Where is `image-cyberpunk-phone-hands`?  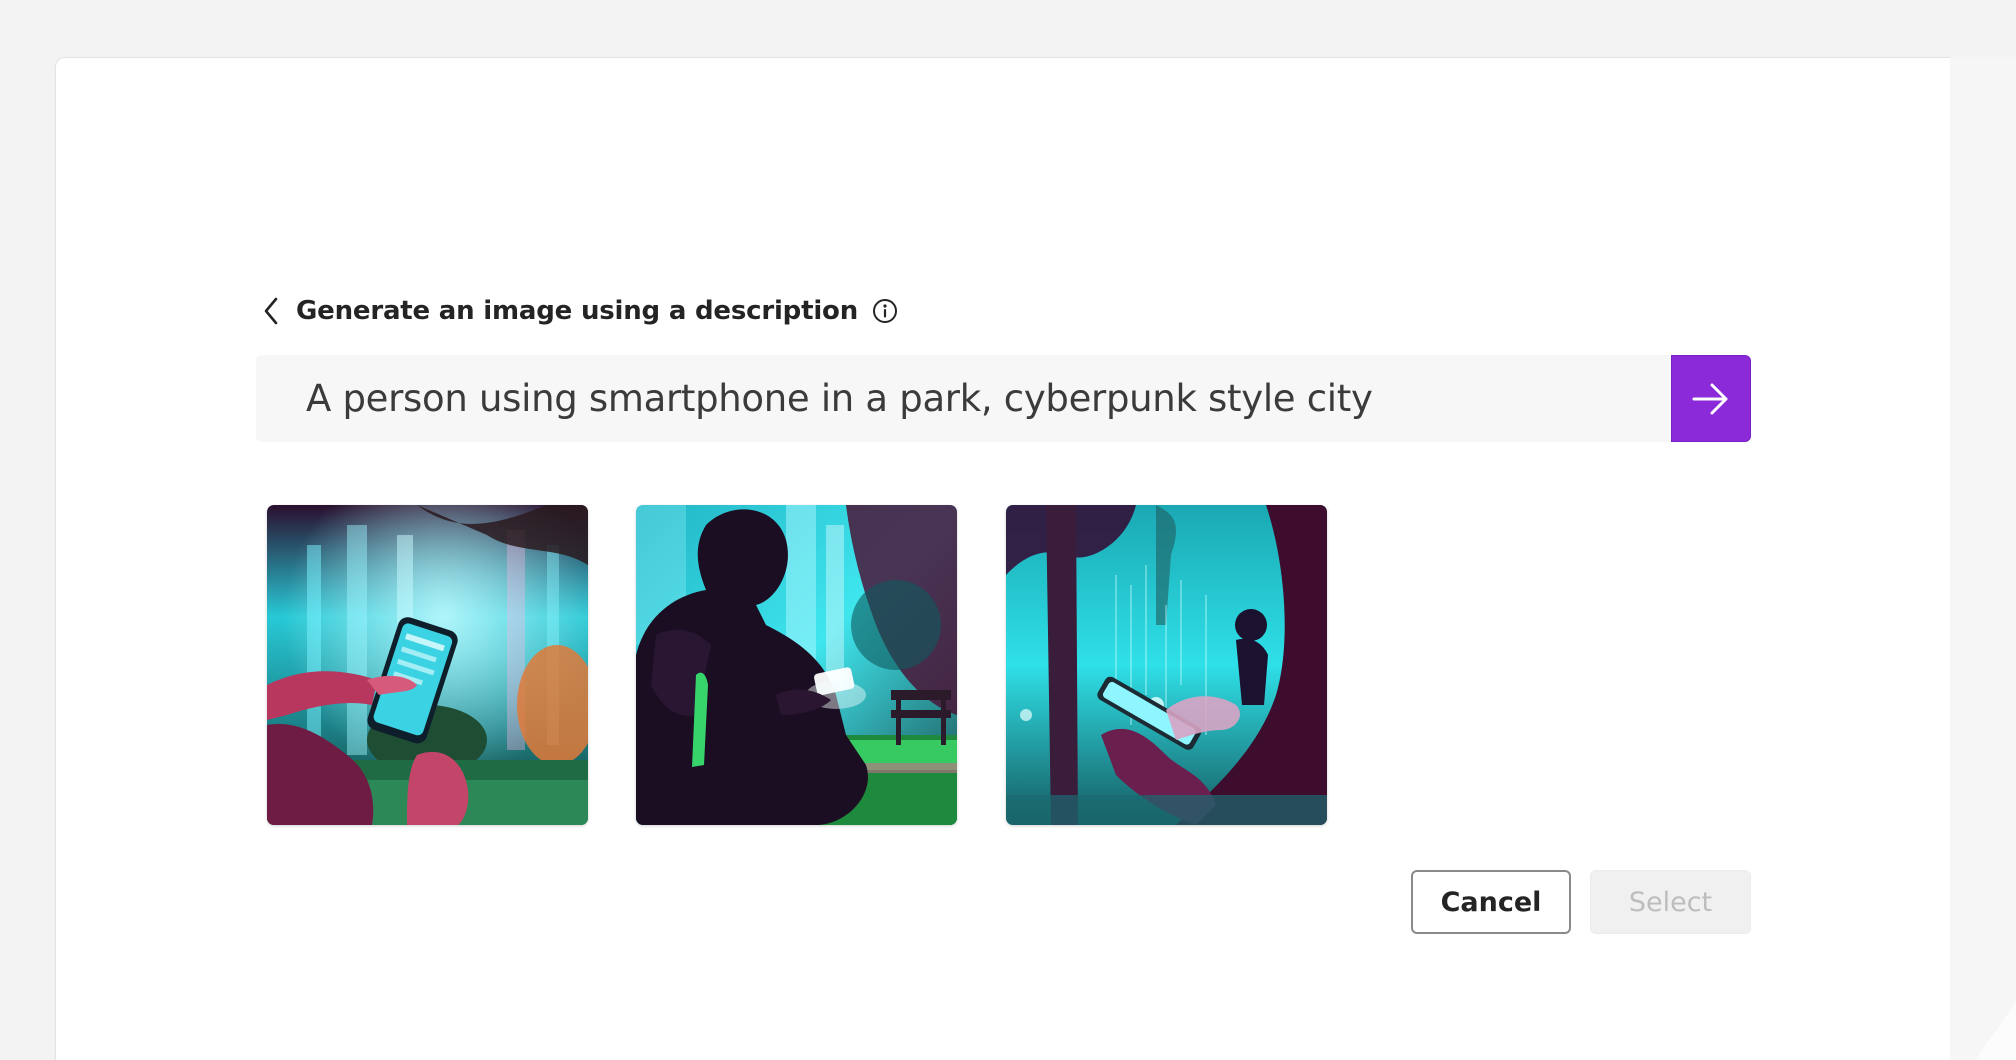
image-cyberpunk-phone-hands is located at coordinates (427, 665).